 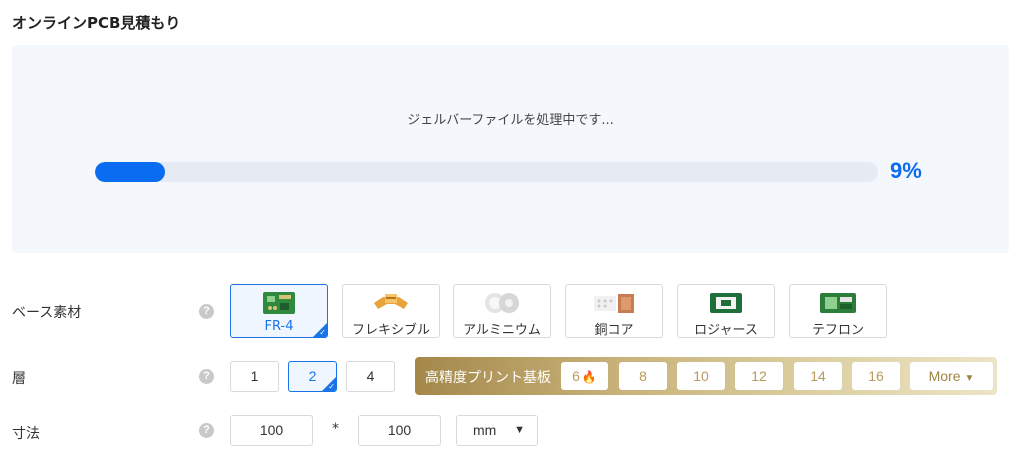 What do you see at coordinates (576, 376) in the screenshot?
I see `hd-layer-label: 6` at bounding box center [576, 376].